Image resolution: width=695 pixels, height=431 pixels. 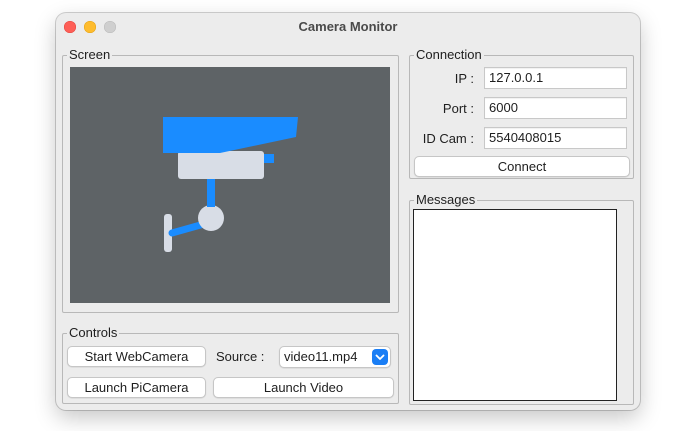 I want to click on source-select-value: video11.mp4, so click(x=321, y=356).